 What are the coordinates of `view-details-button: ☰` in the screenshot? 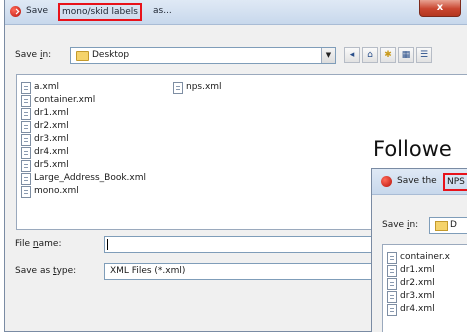 It's located at (424, 55).